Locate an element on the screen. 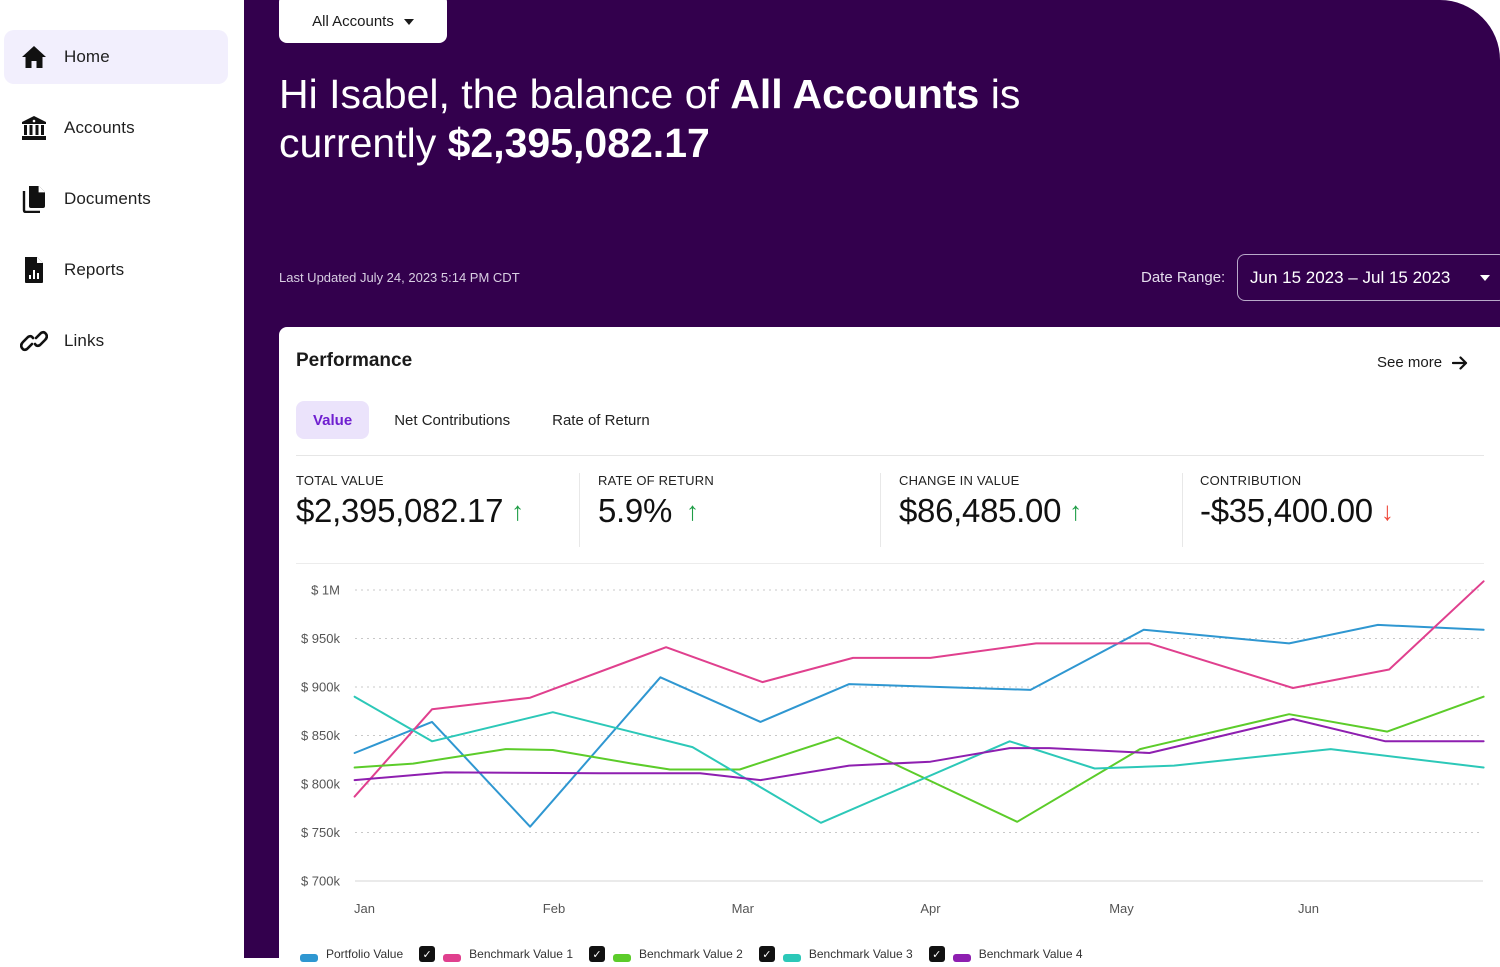  legend-label: Benchmark Value 3 is located at coordinates (860, 954).